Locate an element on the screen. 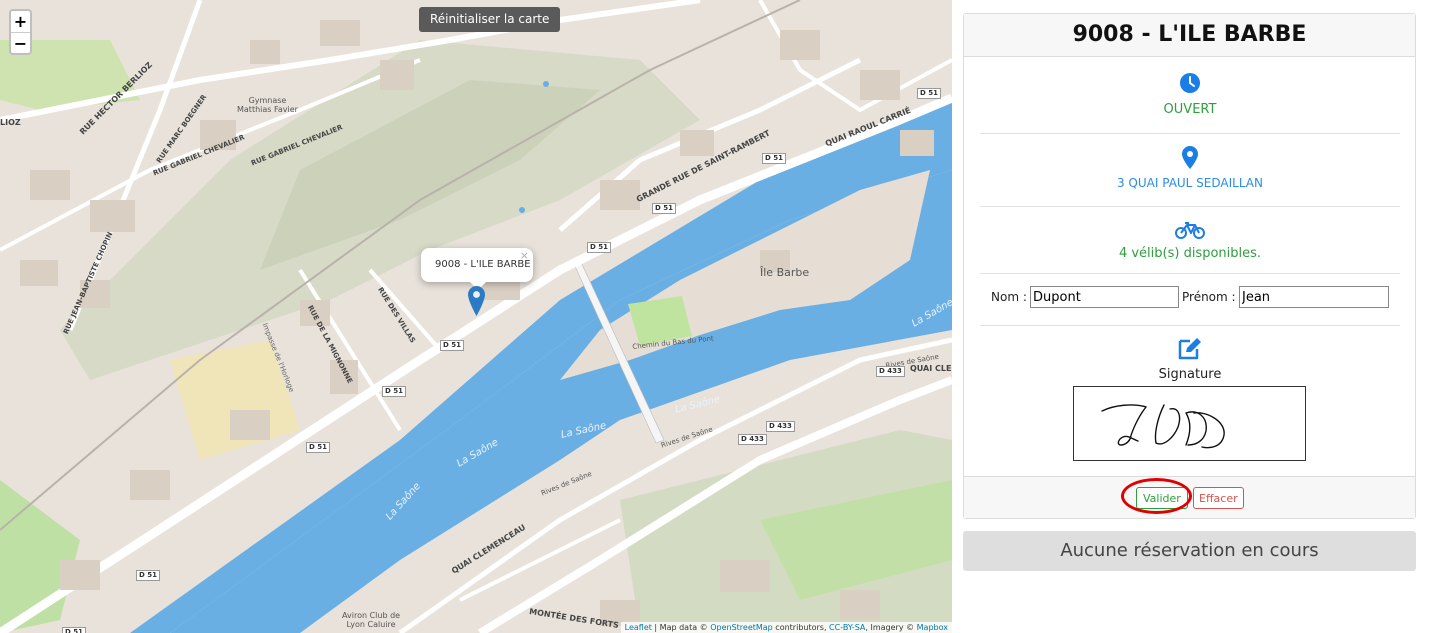 The height and width of the screenshot is (633, 1429). osm-link: OpenStreetMap is located at coordinates (741, 627).